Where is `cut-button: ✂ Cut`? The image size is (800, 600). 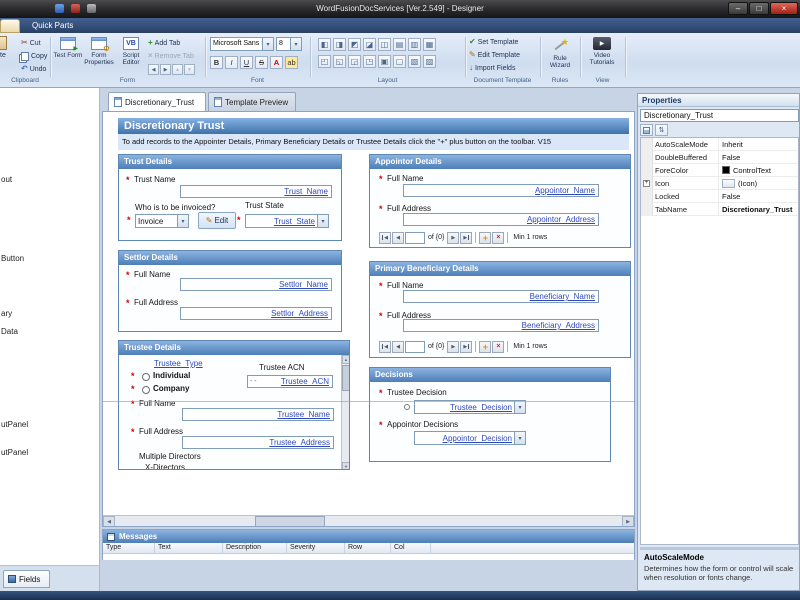
cut-button: ✂ Cut is located at coordinates (31, 43).